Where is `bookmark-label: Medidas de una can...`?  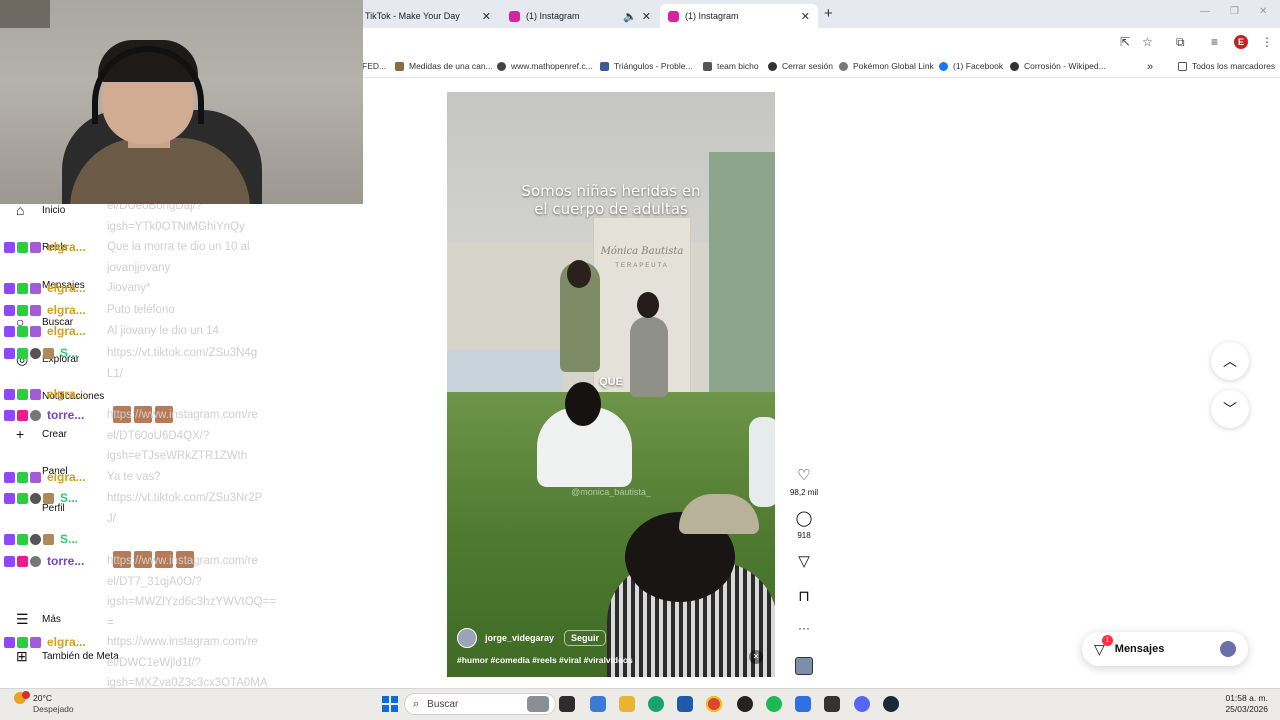
bookmark-label: Medidas de una can... is located at coordinates (451, 66).